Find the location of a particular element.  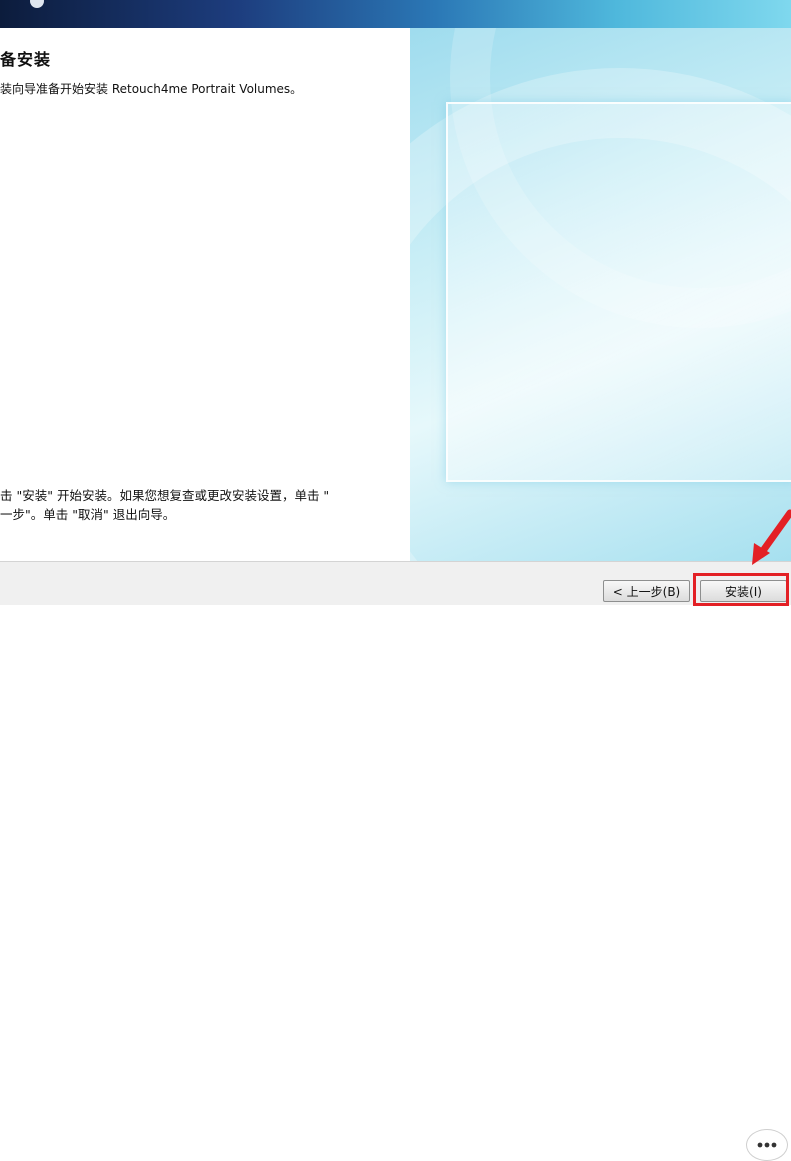

instruction-line-1: 击 "安装" 开始安装。如果您想复查或更改安装设置，单击 " is located at coordinates (165, 495).